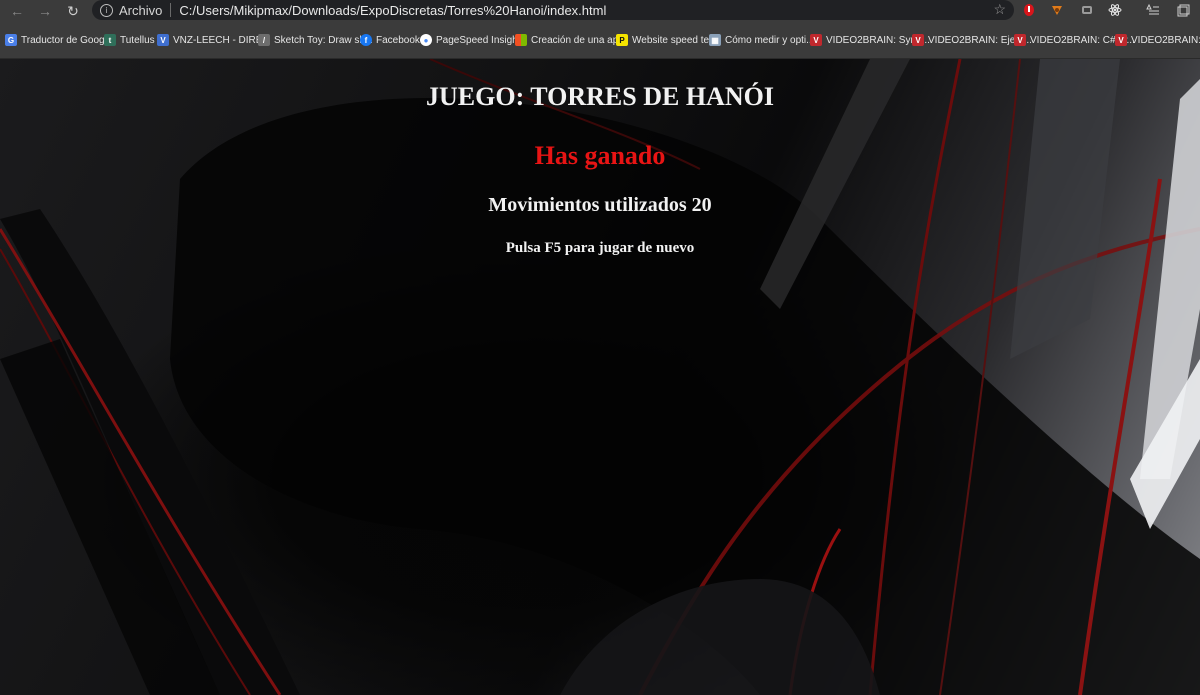  What do you see at coordinates (622, 40) in the screenshot?
I see `pingdom-icon: P` at bounding box center [622, 40].